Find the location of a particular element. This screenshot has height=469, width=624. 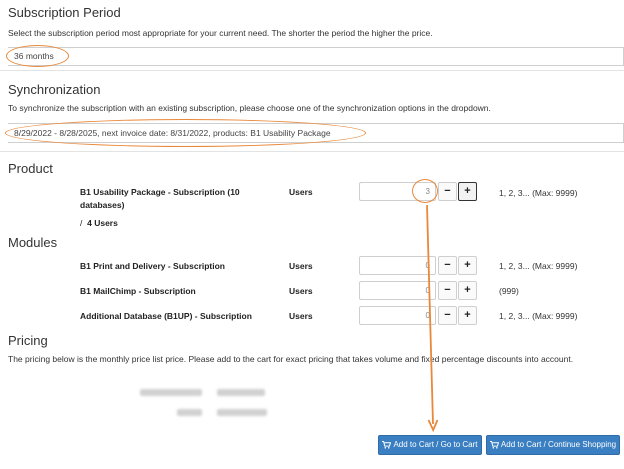

annotation-arrow is located at coordinates (432, 318).